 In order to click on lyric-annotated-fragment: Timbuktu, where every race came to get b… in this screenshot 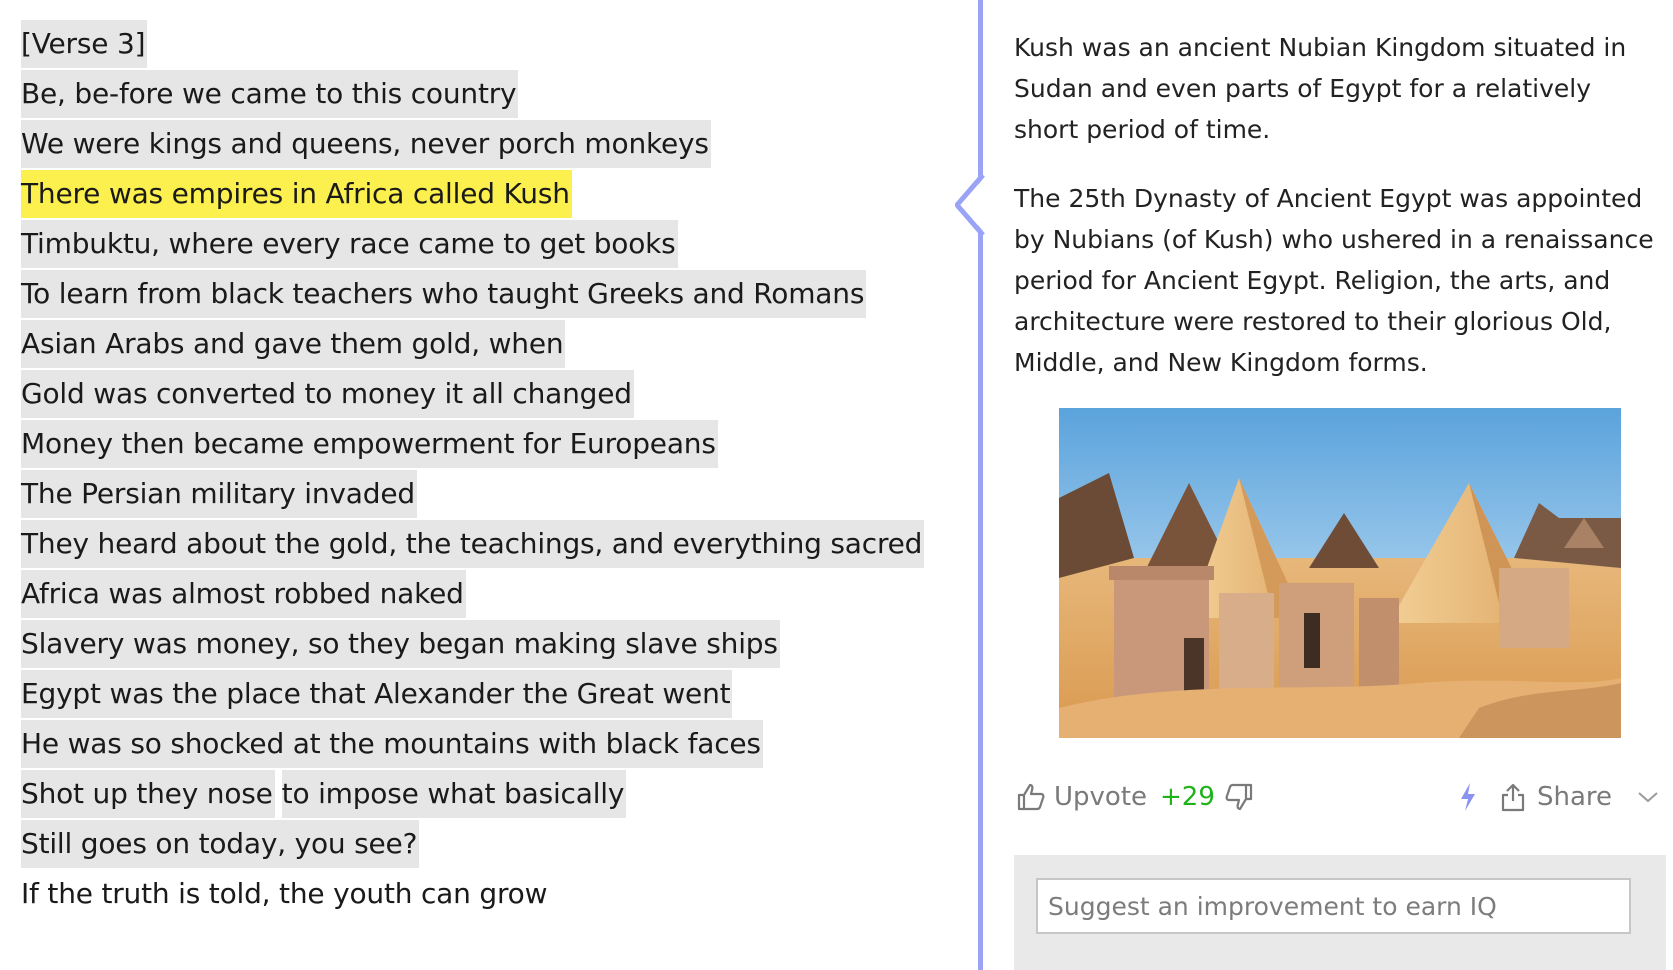, I will do `click(349, 244)`.